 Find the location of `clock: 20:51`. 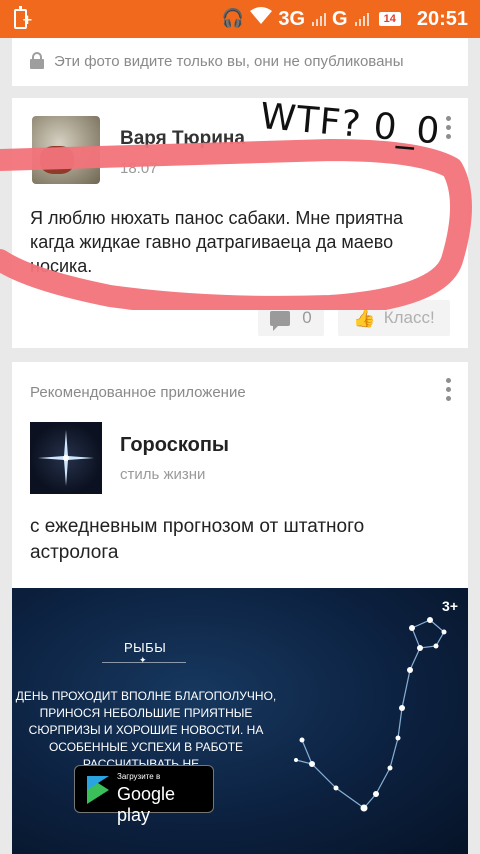

clock: 20:51 is located at coordinates (442, 18).